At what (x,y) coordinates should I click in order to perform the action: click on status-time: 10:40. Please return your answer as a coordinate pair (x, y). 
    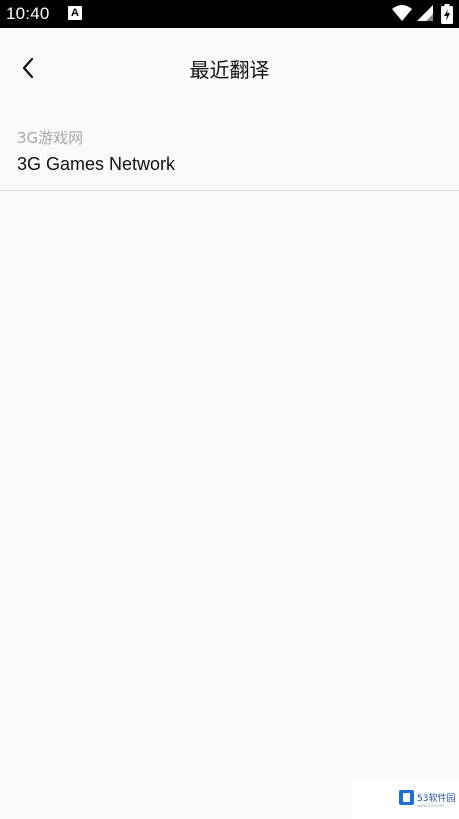
    Looking at the image, I should click on (28, 13).